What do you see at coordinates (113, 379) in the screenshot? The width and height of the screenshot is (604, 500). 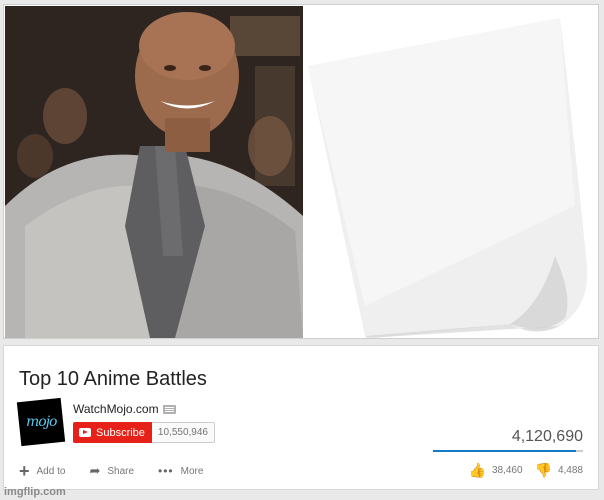 I see `video-title: Top 10 Anime Battles` at bounding box center [113, 379].